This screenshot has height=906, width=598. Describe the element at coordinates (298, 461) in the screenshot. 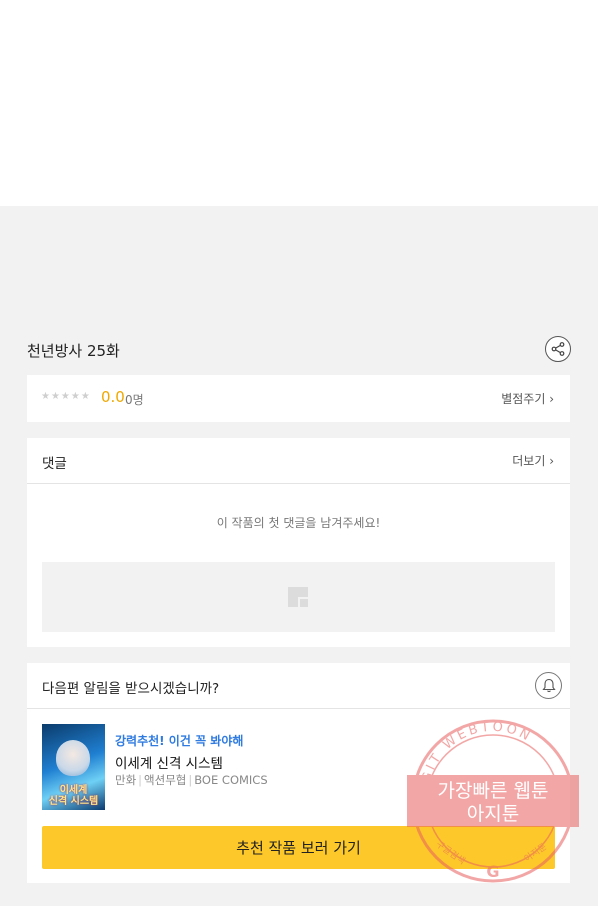

I see `comment-header: 댓글 더보기 ›` at that location.